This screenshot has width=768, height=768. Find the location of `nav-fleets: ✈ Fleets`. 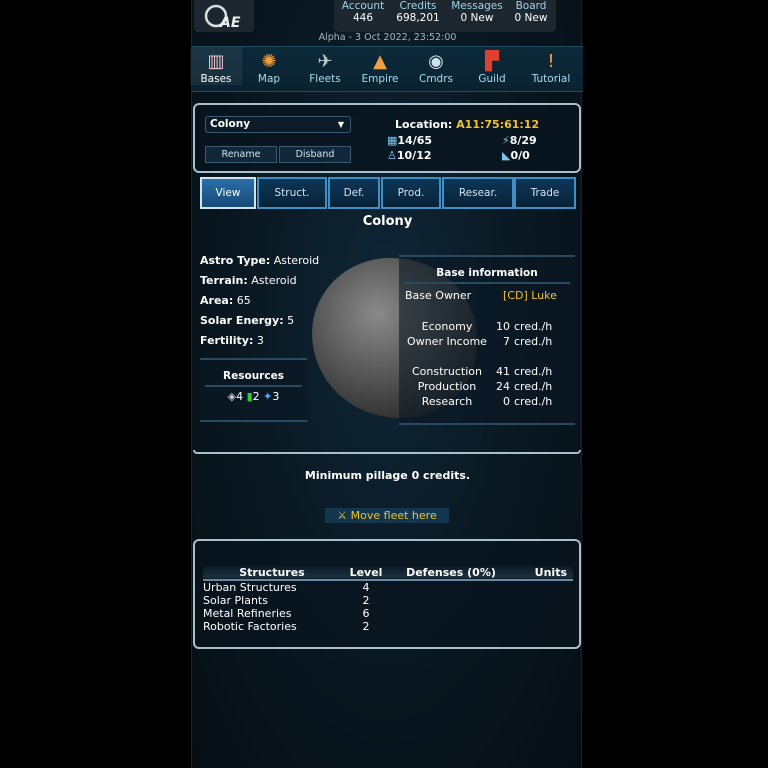

nav-fleets: ✈ Fleets is located at coordinates (325, 66).